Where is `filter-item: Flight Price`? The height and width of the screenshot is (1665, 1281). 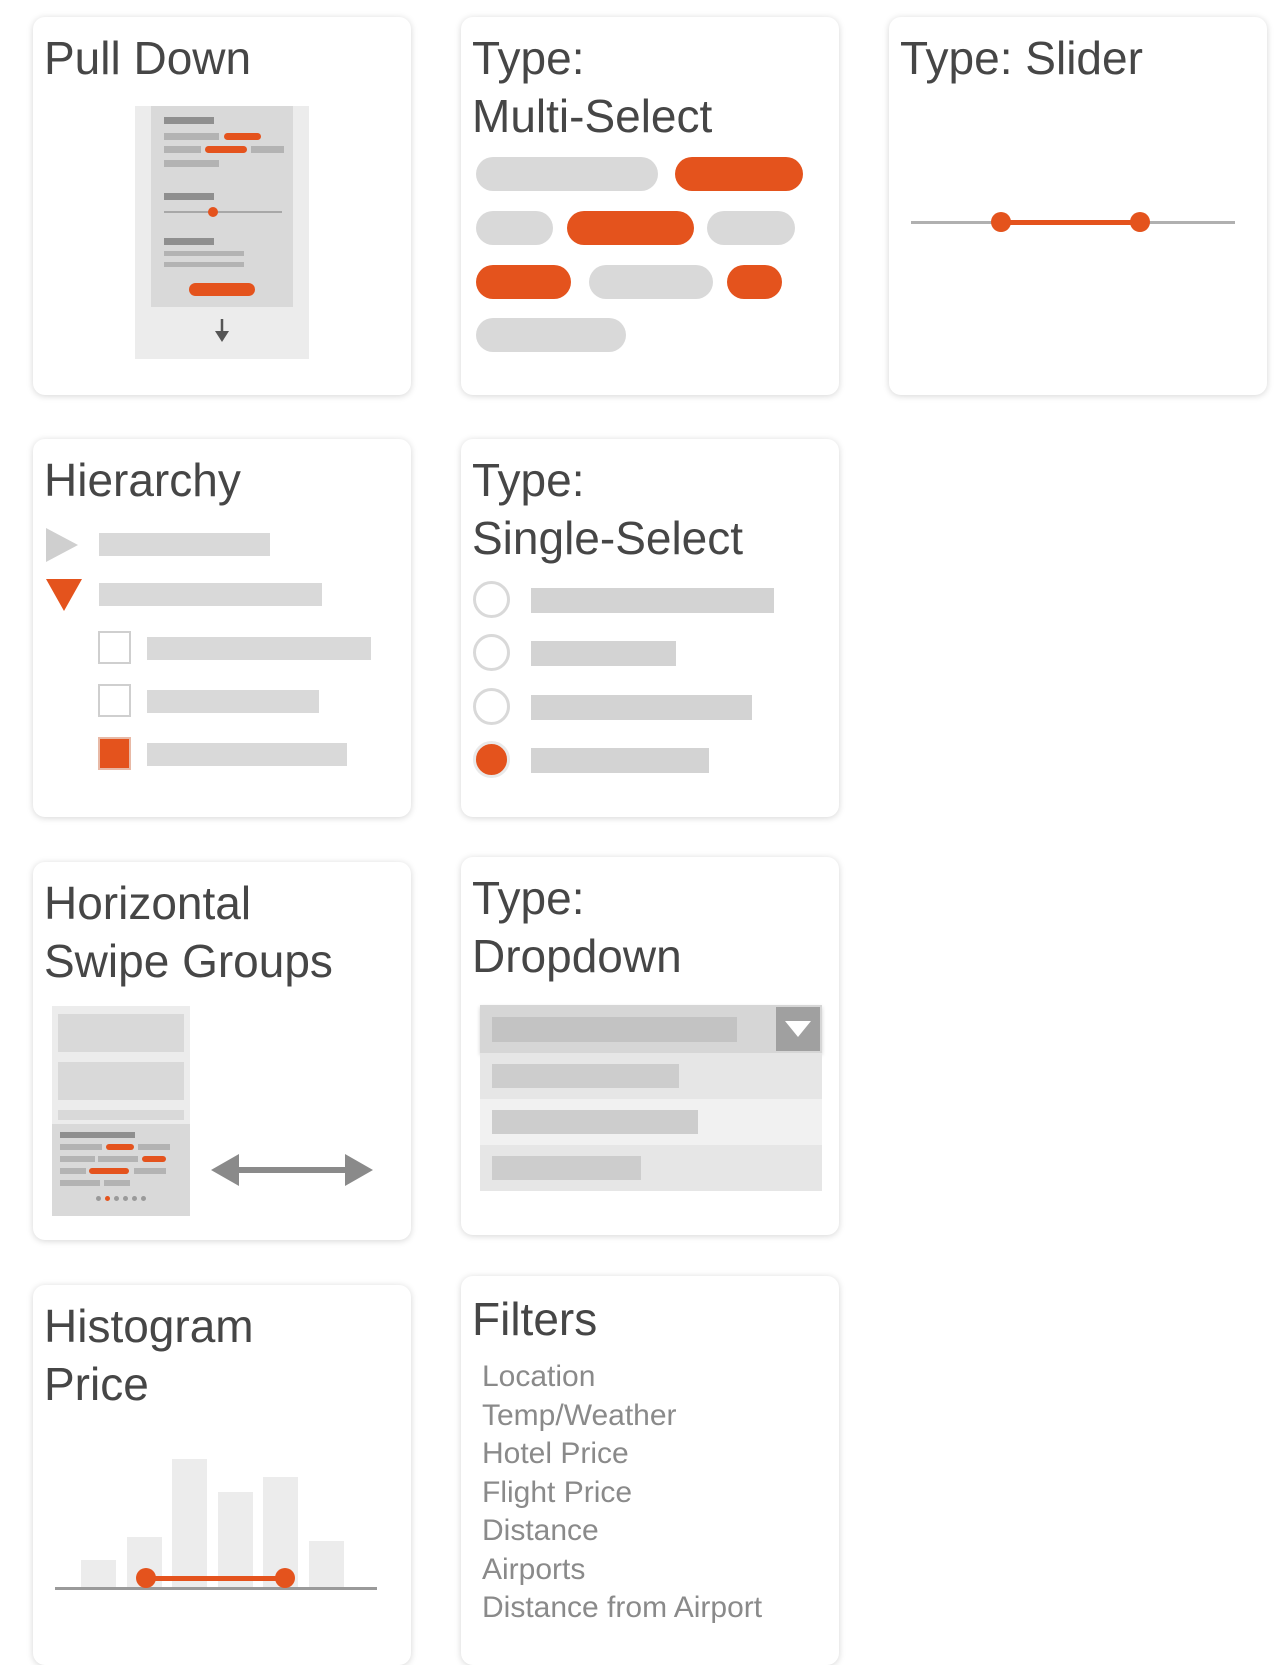
filter-item: Flight Price is located at coordinates (622, 1493).